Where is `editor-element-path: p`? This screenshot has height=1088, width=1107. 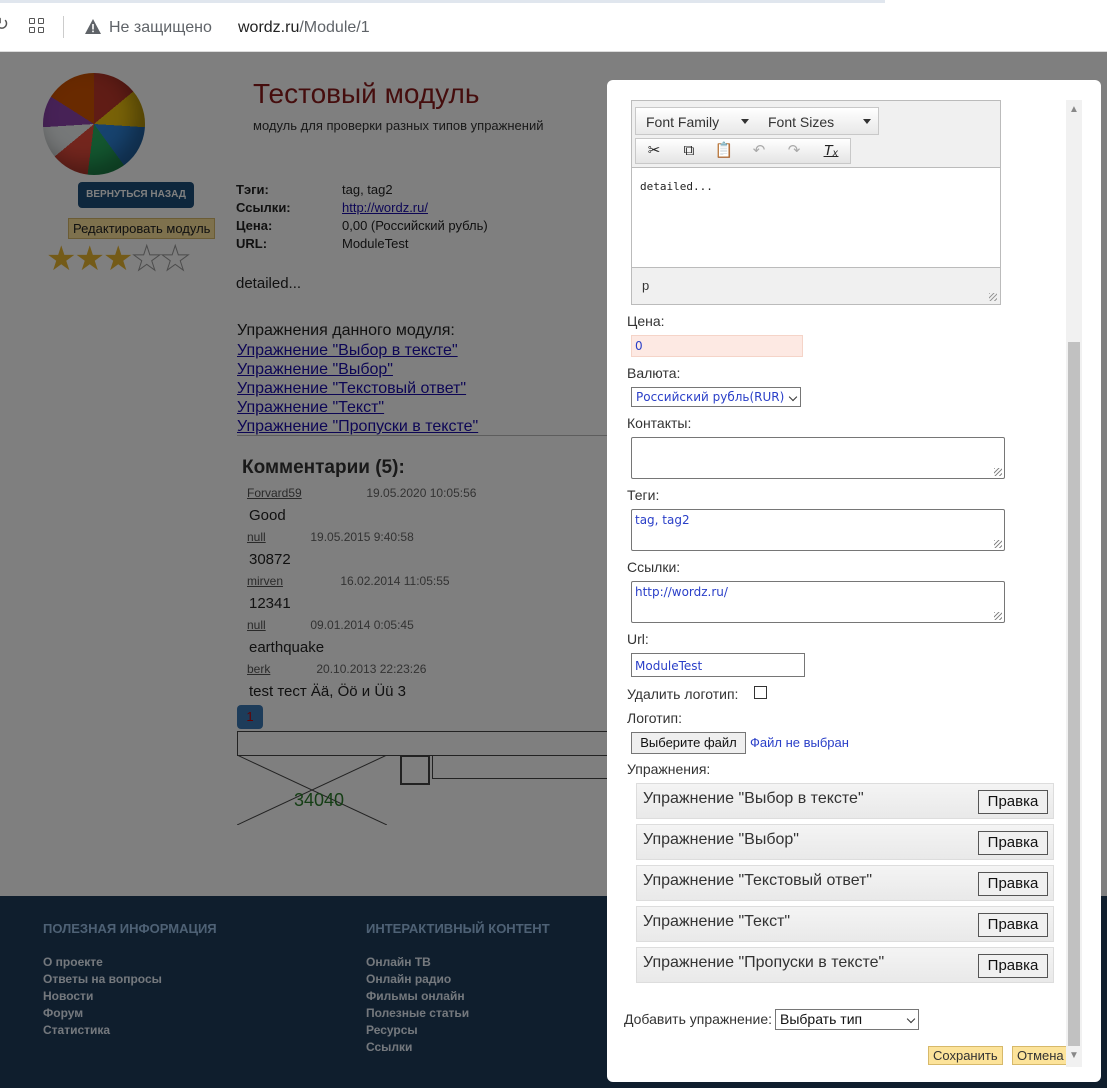
editor-element-path: p is located at coordinates (646, 285).